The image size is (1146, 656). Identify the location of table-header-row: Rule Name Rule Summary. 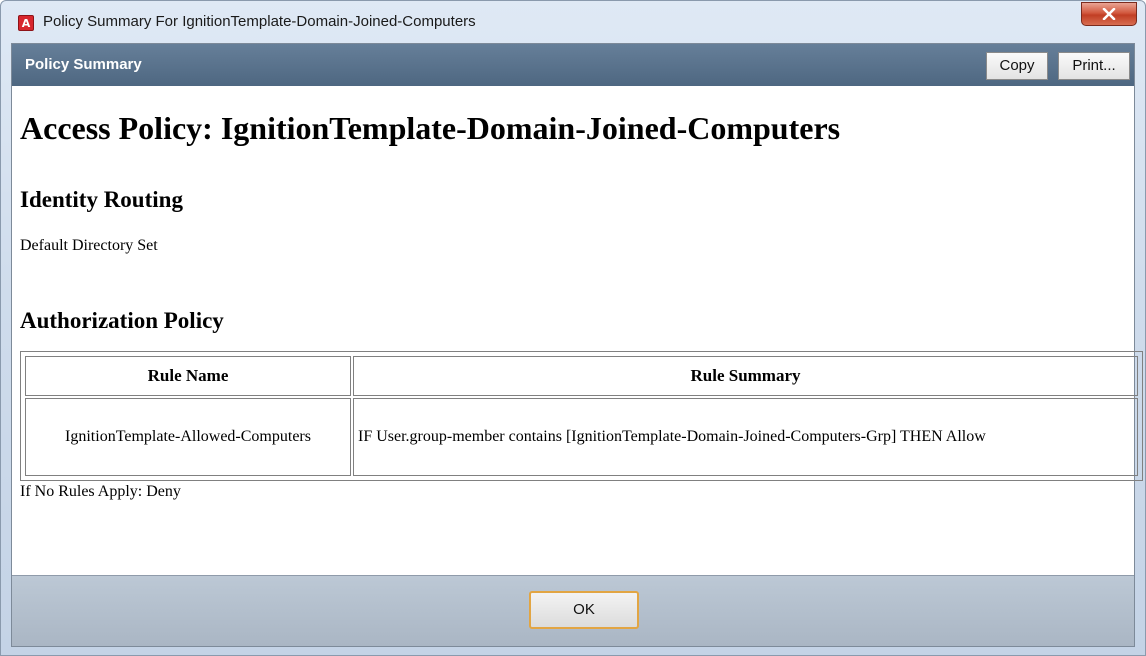
(581, 376).